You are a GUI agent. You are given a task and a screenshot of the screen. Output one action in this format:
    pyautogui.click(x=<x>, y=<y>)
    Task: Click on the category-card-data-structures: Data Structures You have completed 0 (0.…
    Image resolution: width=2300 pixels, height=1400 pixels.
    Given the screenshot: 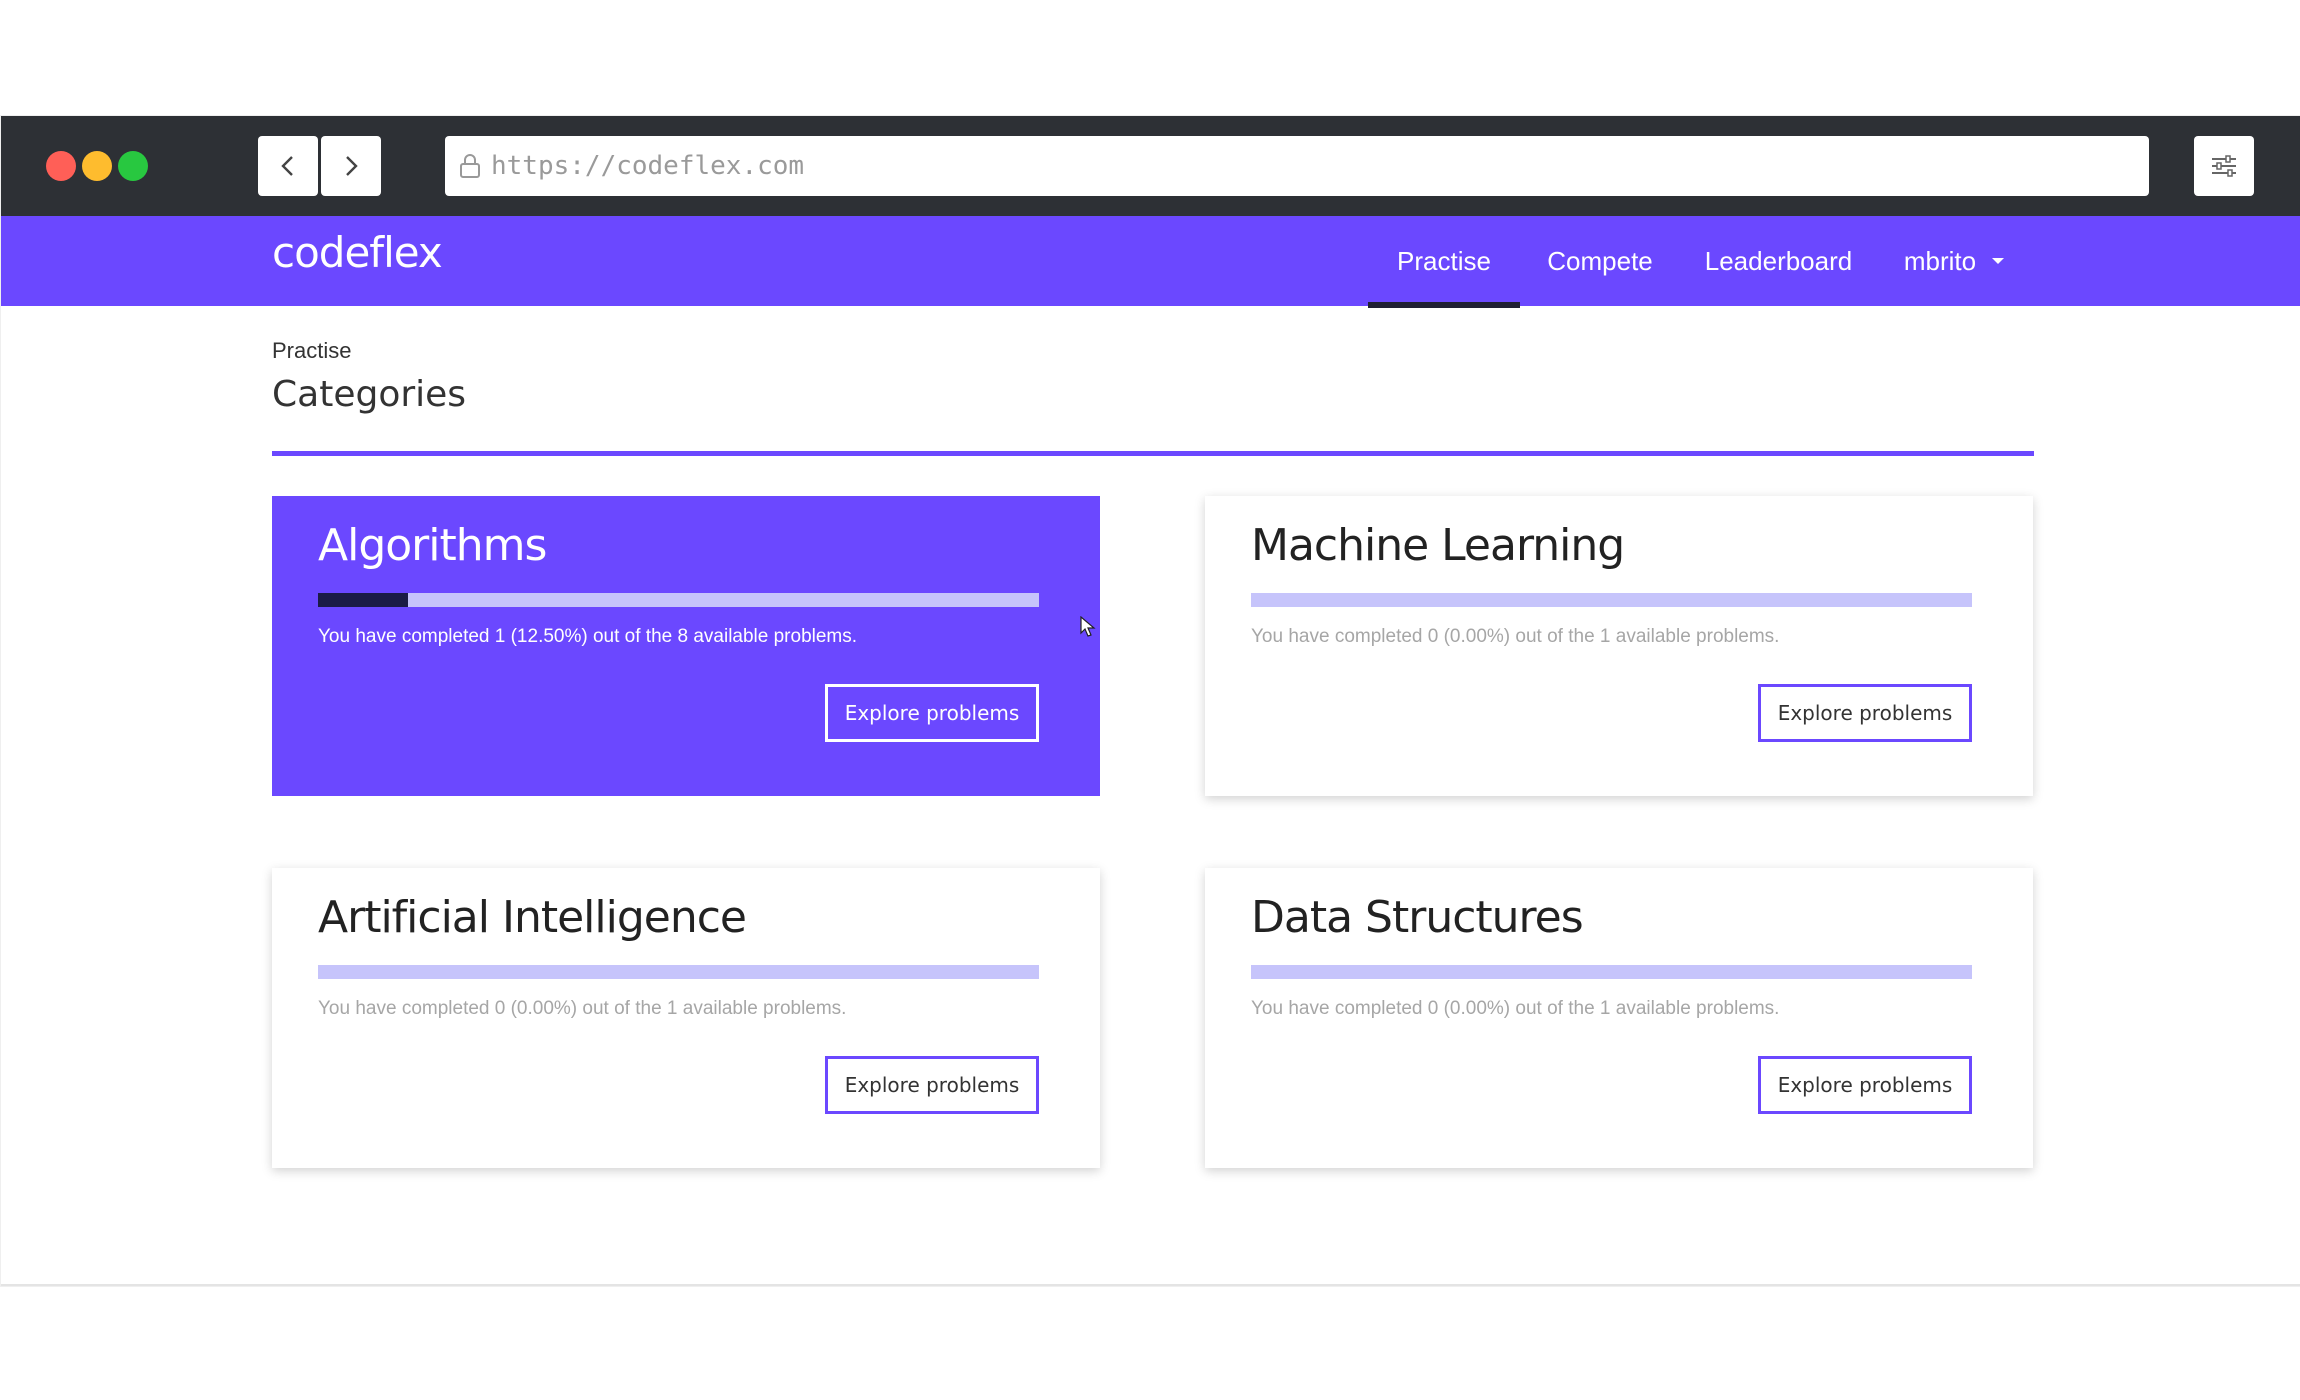 What is the action you would take?
    pyautogui.click(x=1619, y=1018)
    